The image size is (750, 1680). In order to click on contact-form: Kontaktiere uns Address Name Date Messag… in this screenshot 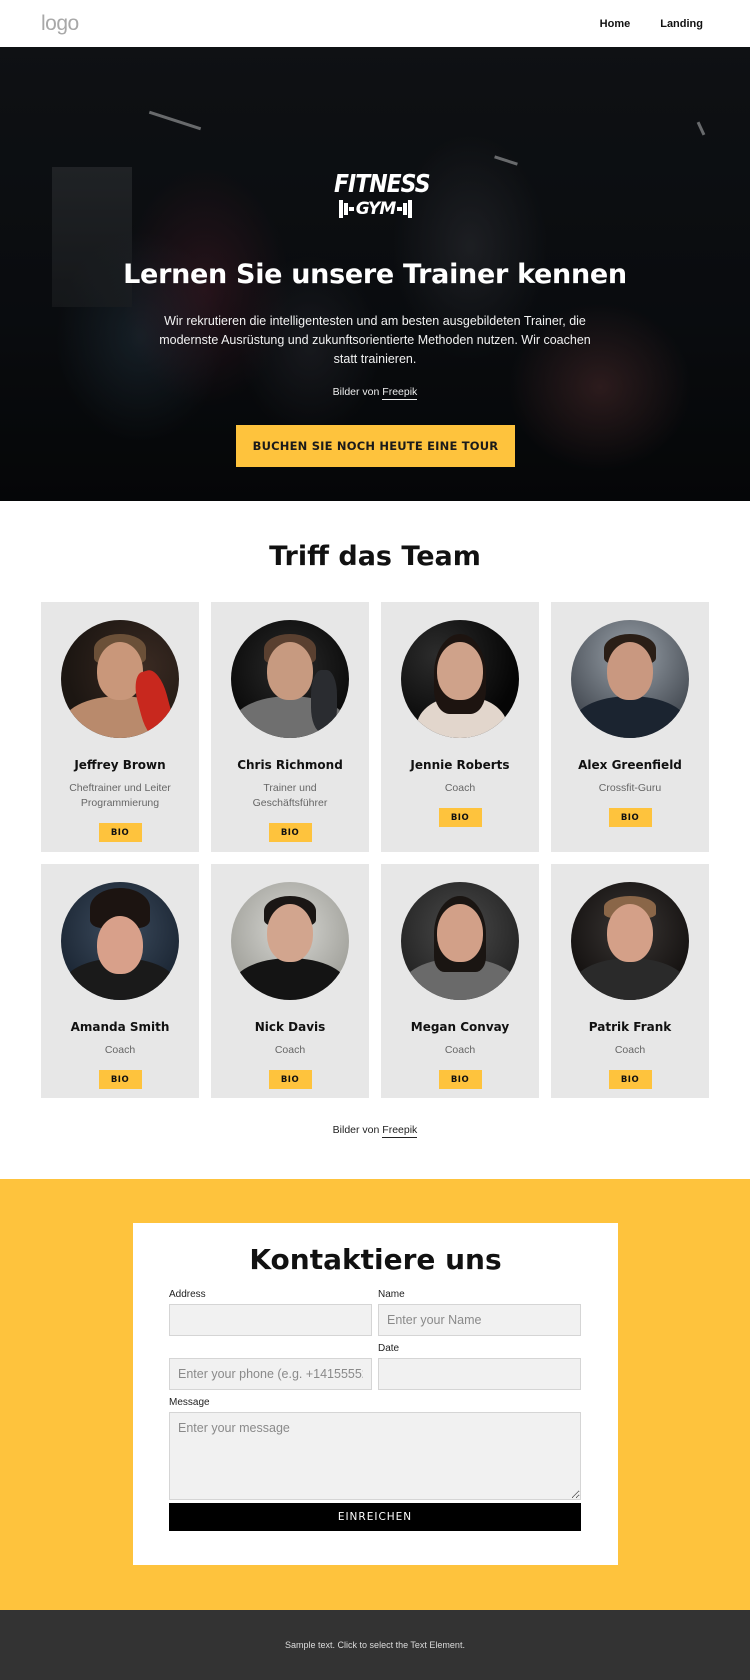, I will do `click(375, 1394)`.